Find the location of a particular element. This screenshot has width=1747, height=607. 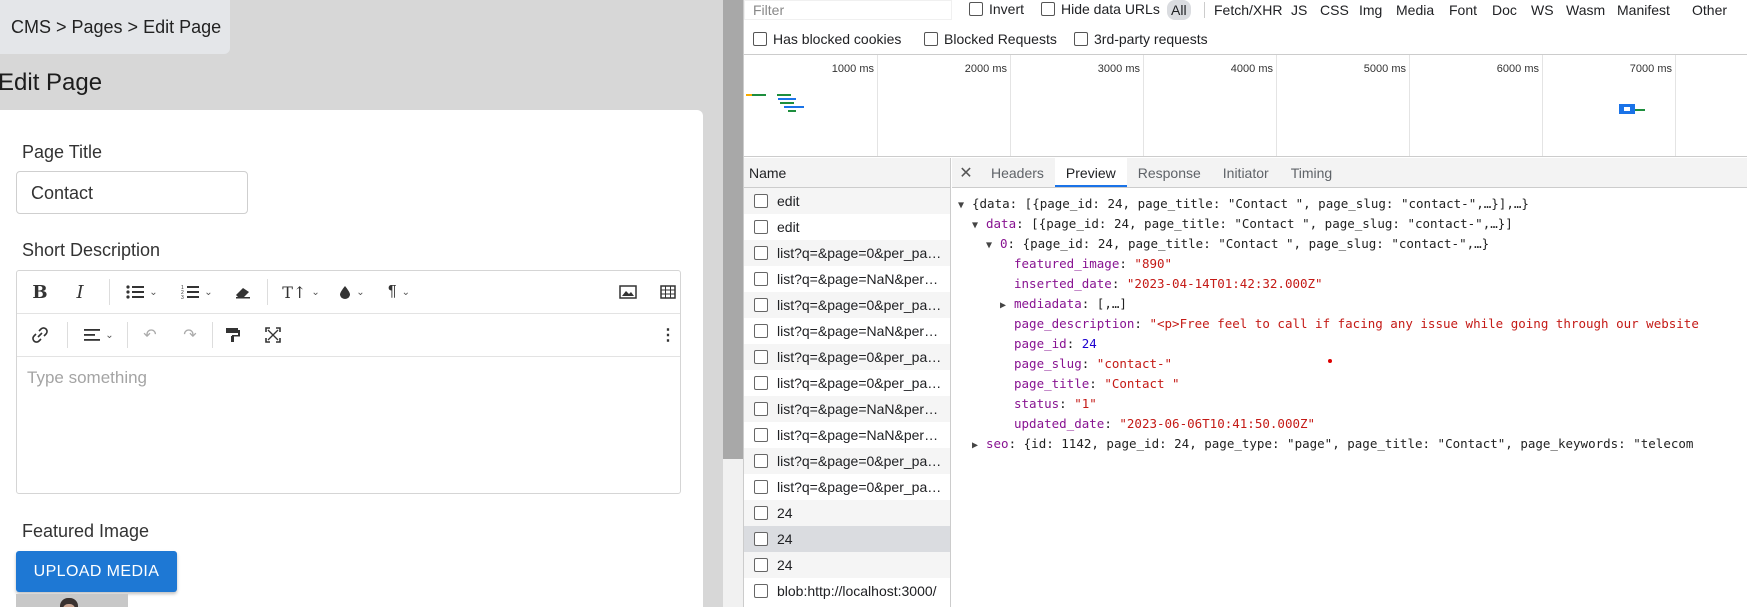

type-filter-fetch-xhr: Fetch/XHR is located at coordinates (1248, 10).